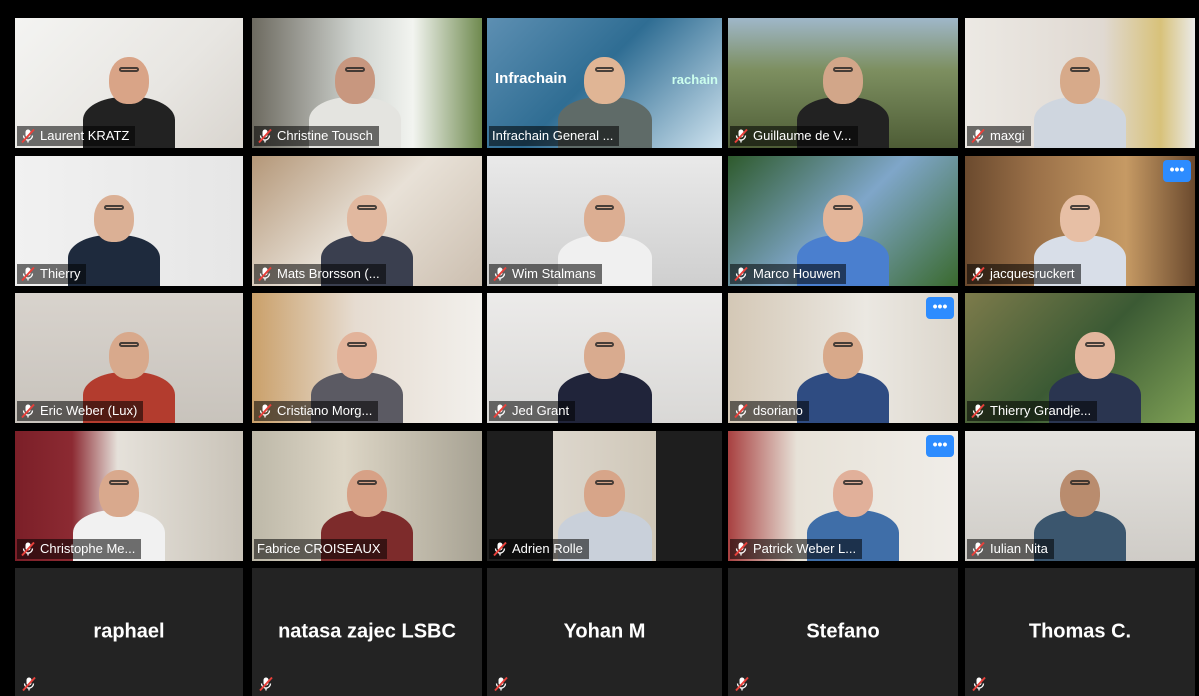 Image resolution: width=1199 pixels, height=696 pixels. I want to click on participant-name-label: dsoriano, so click(769, 411).